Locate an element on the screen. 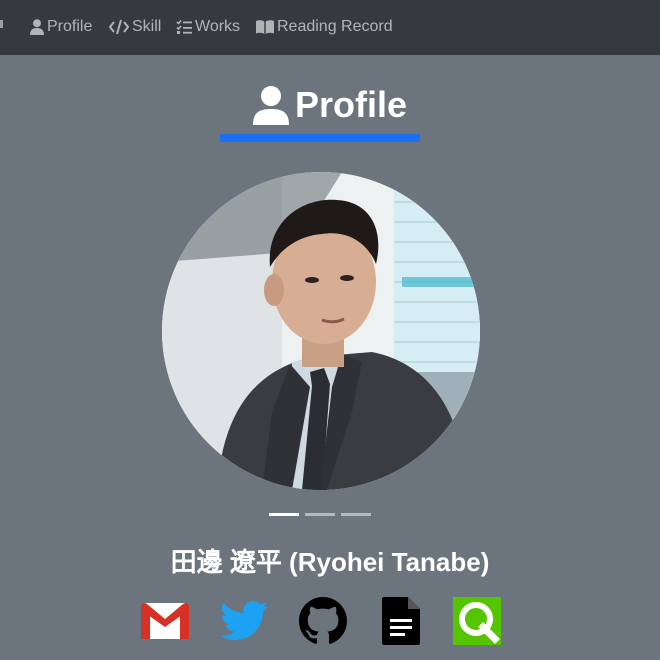 This screenshot has width=660, height=660. github-icon is located at coordinates (323, 623).